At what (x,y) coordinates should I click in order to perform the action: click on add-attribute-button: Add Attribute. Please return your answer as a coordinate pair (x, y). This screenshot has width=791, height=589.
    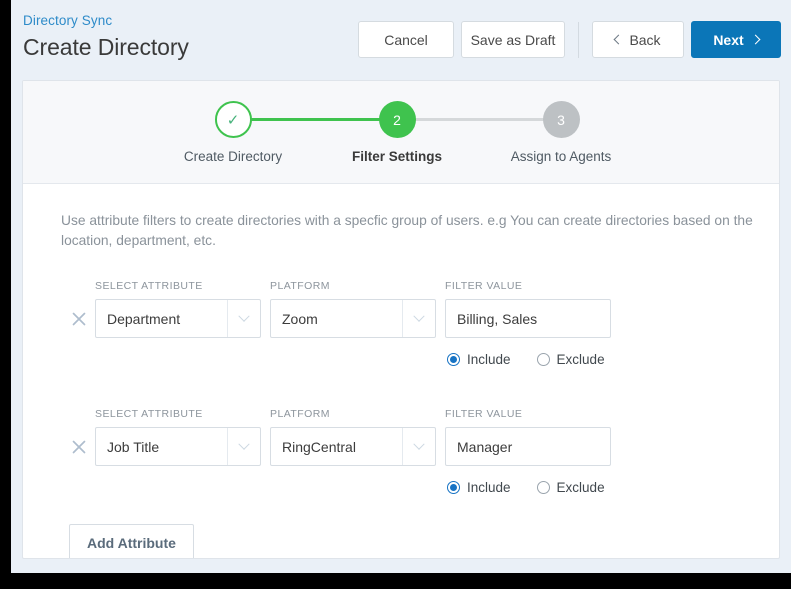
    Looking at the image, I should click on (131, 541).